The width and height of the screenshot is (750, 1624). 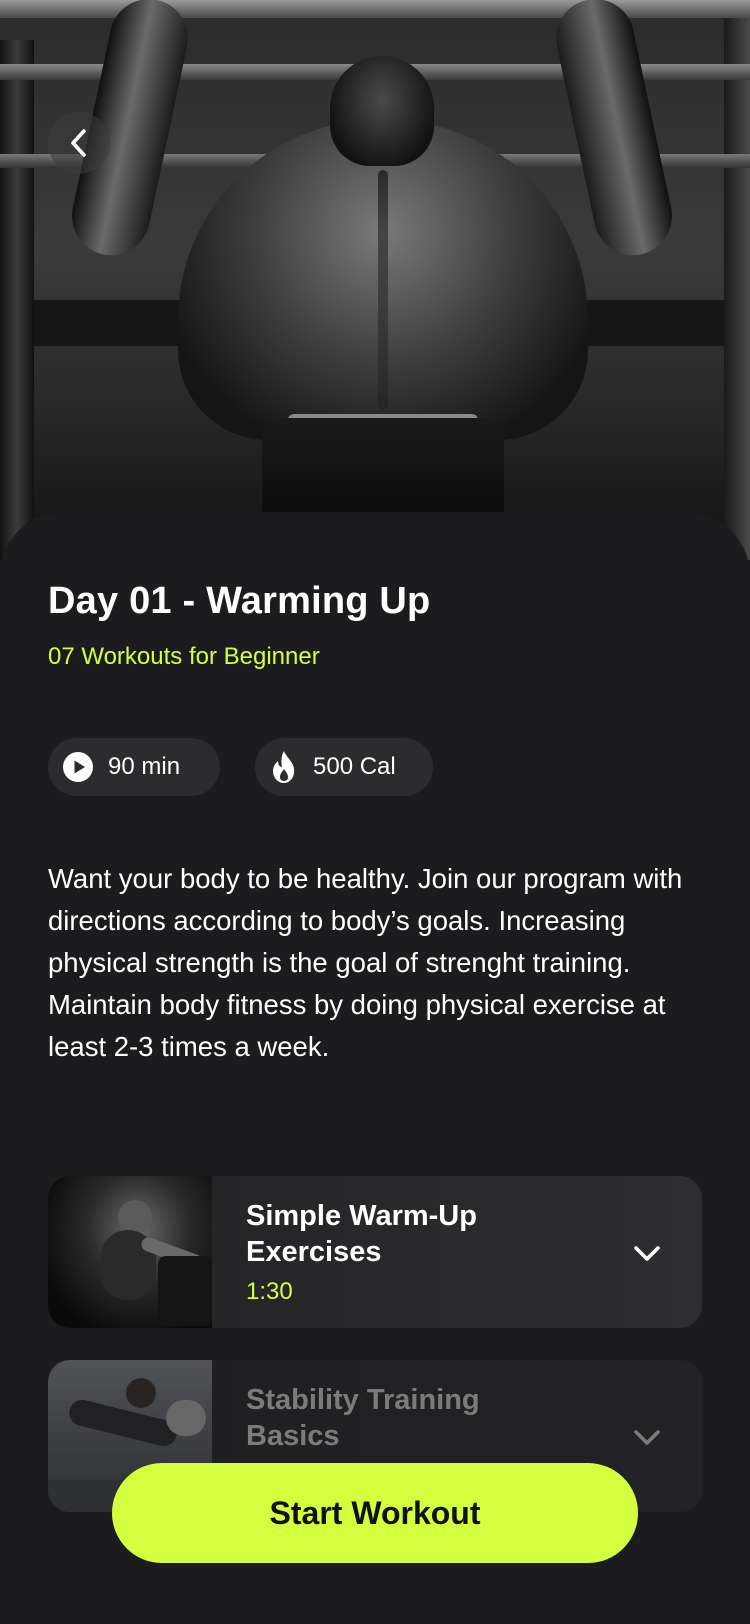 What do you see at coordinates (363, 1418) in the screenshot?
I see `exercise-title: Stability Training Basics` at bounding box center [363, 1418].